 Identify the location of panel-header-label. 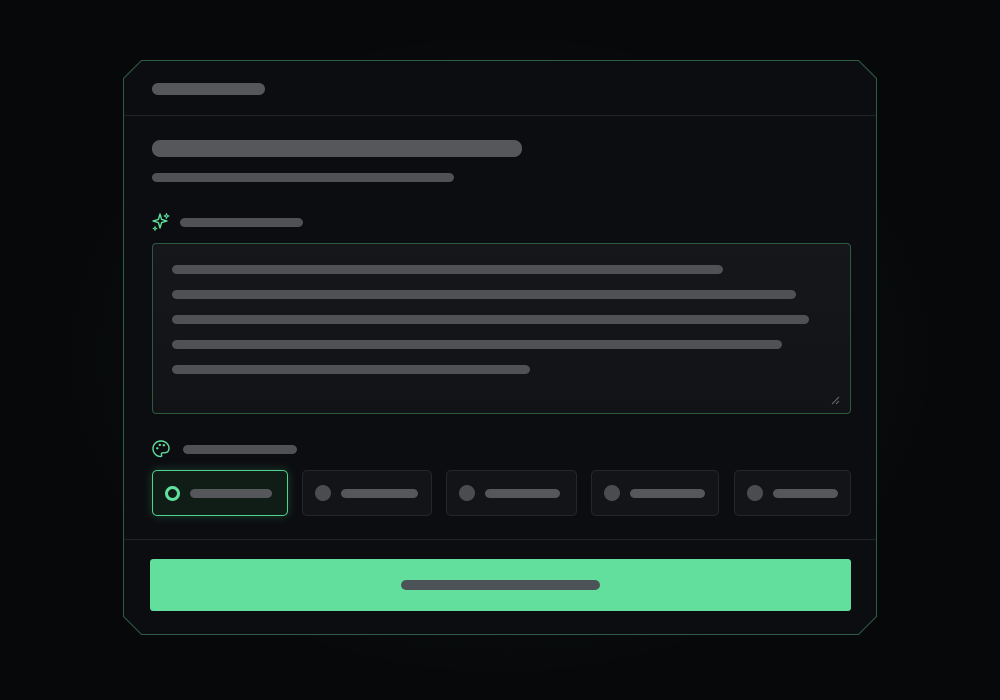
(208, 89).